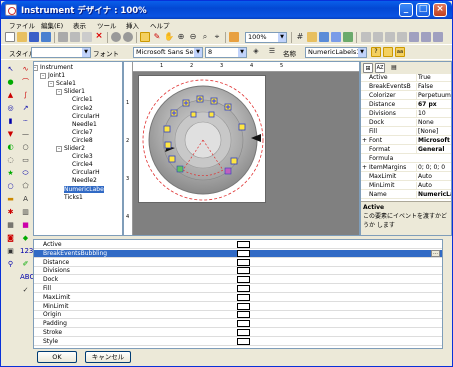 This screenshot has height=367, width=453. Describe the element at coordinates (128, 37) in the screenshot. I see `redo-icon` at that location.